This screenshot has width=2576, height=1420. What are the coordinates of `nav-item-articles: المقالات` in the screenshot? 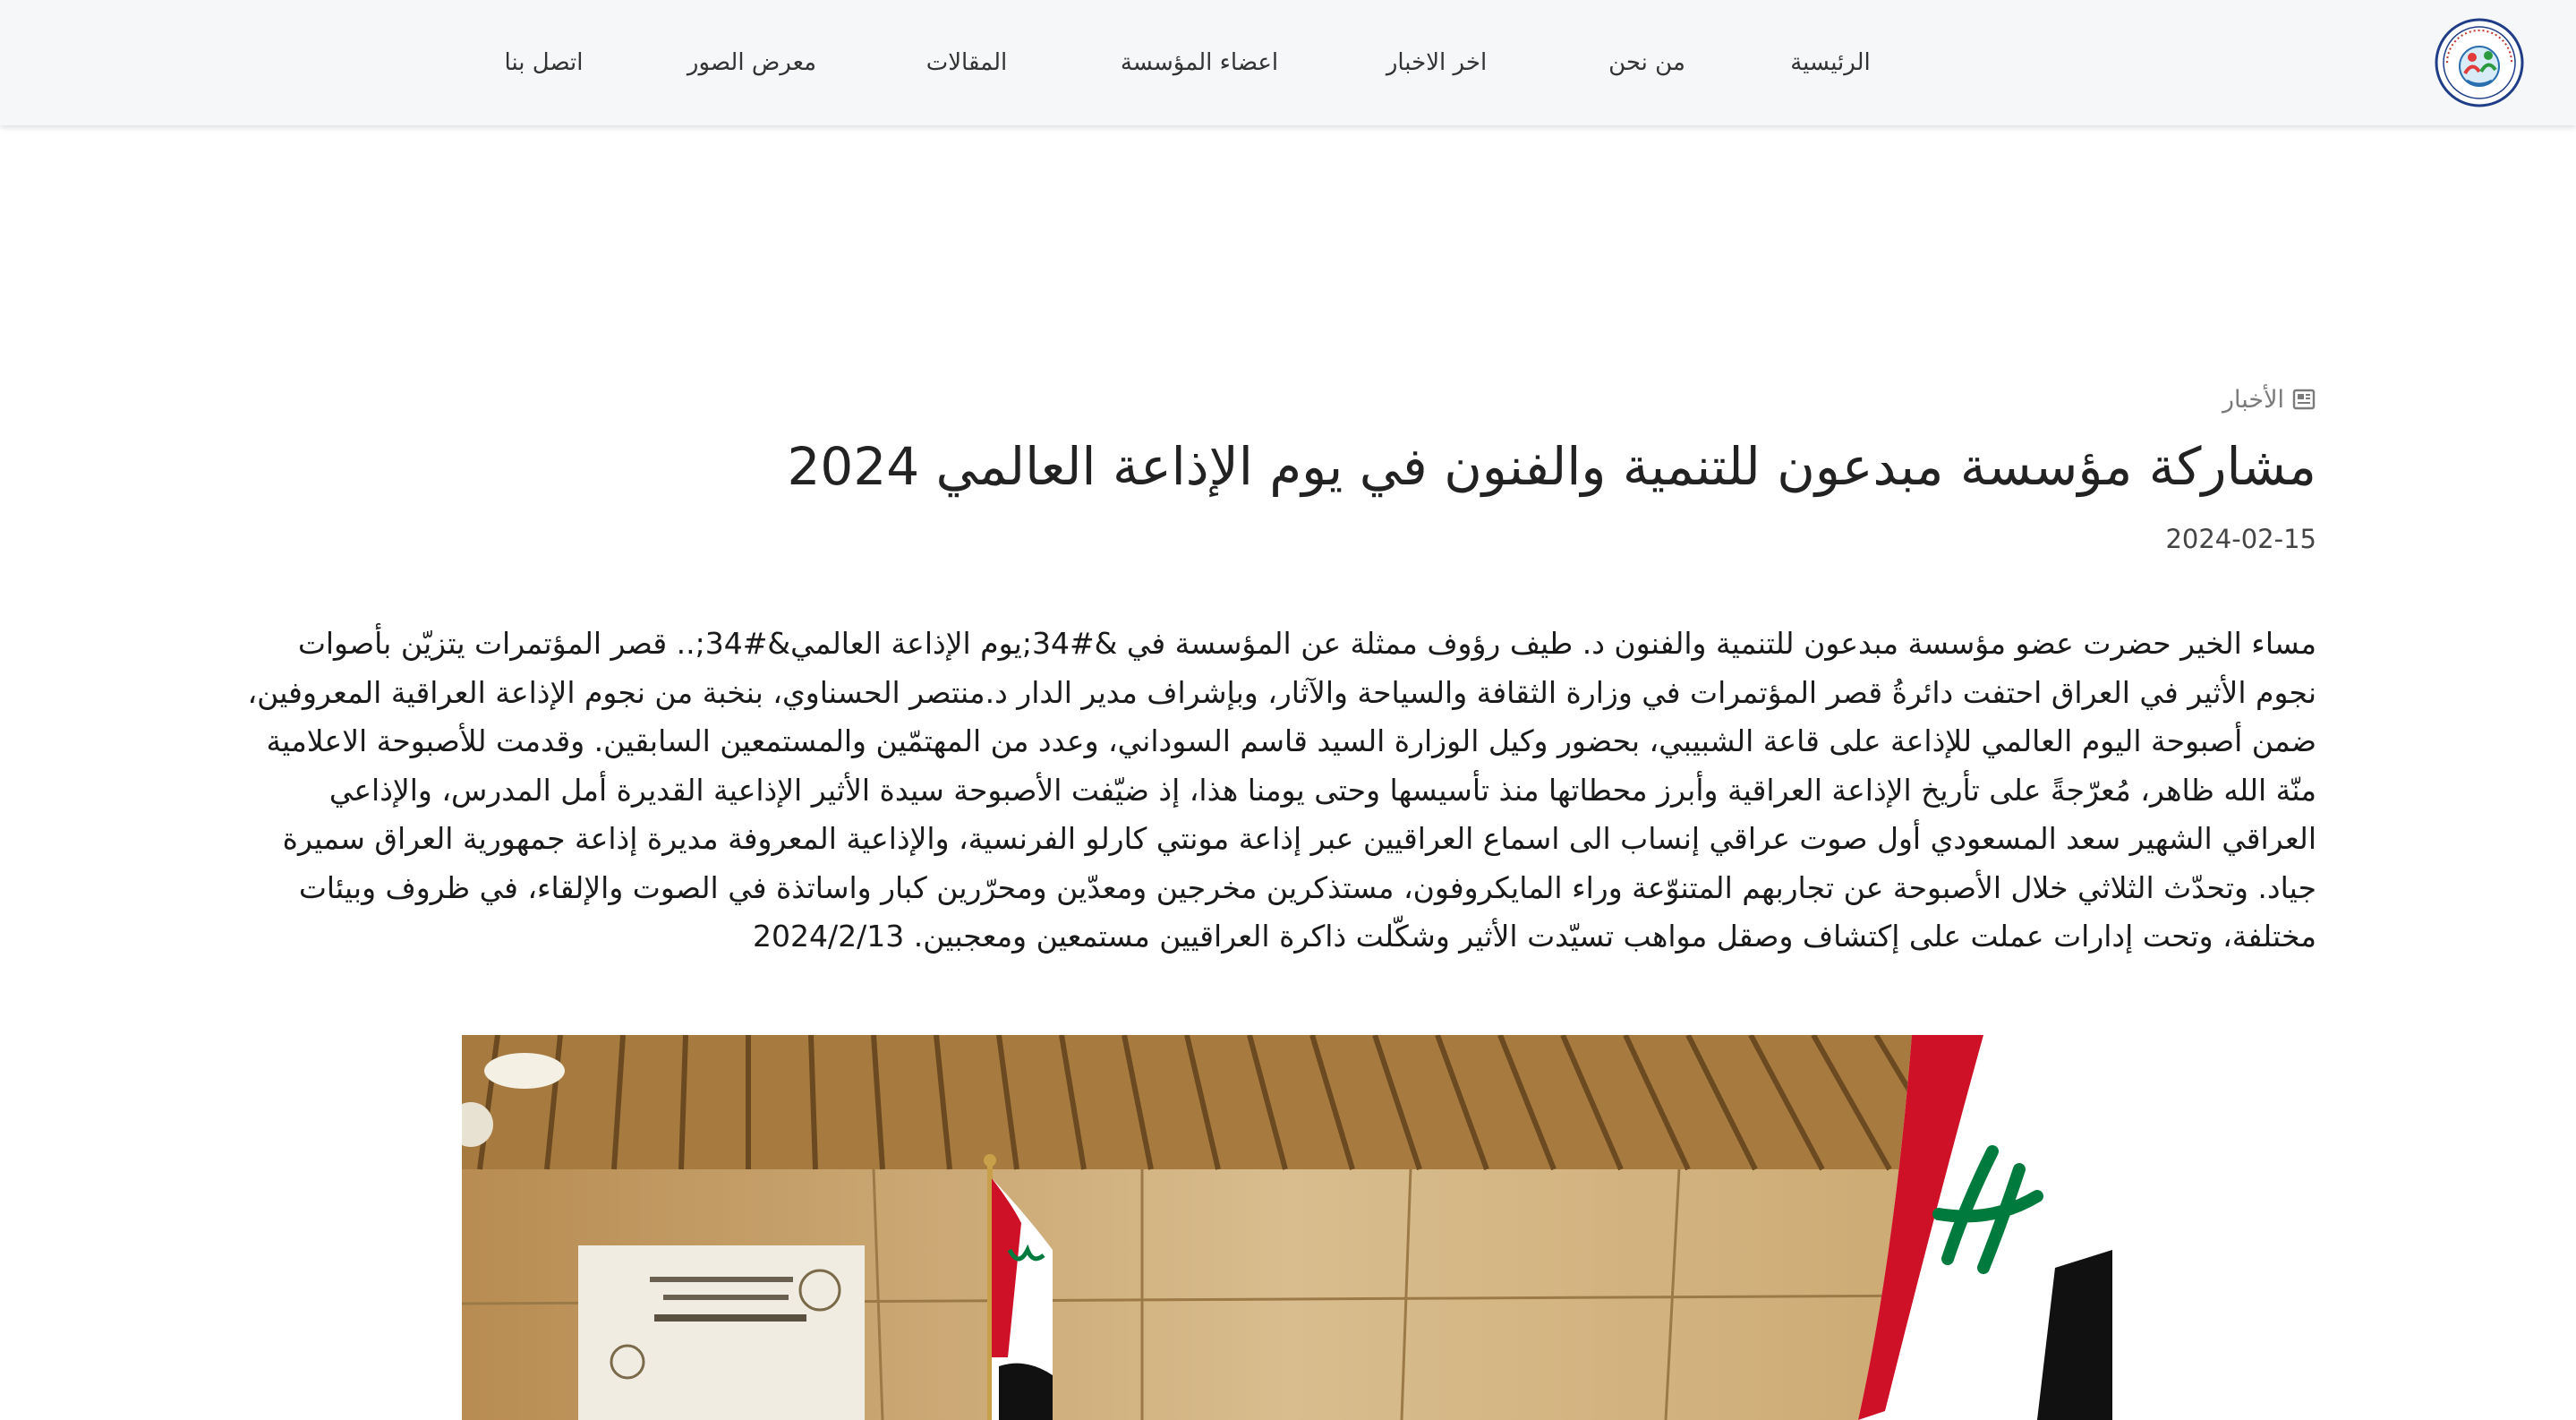 It's located at (966, 63).